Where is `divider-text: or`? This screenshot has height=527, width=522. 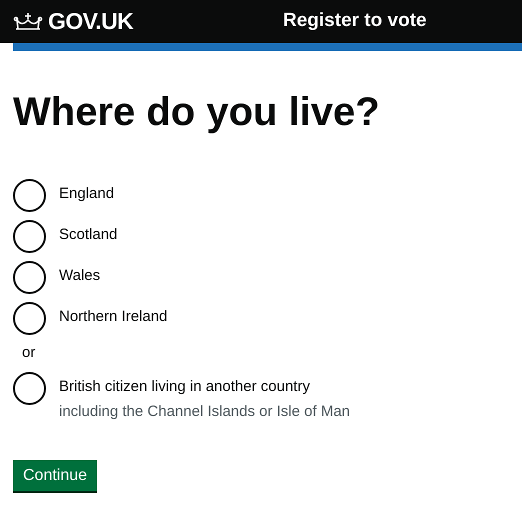
divider-text: or is located at coordinates (29, 353).